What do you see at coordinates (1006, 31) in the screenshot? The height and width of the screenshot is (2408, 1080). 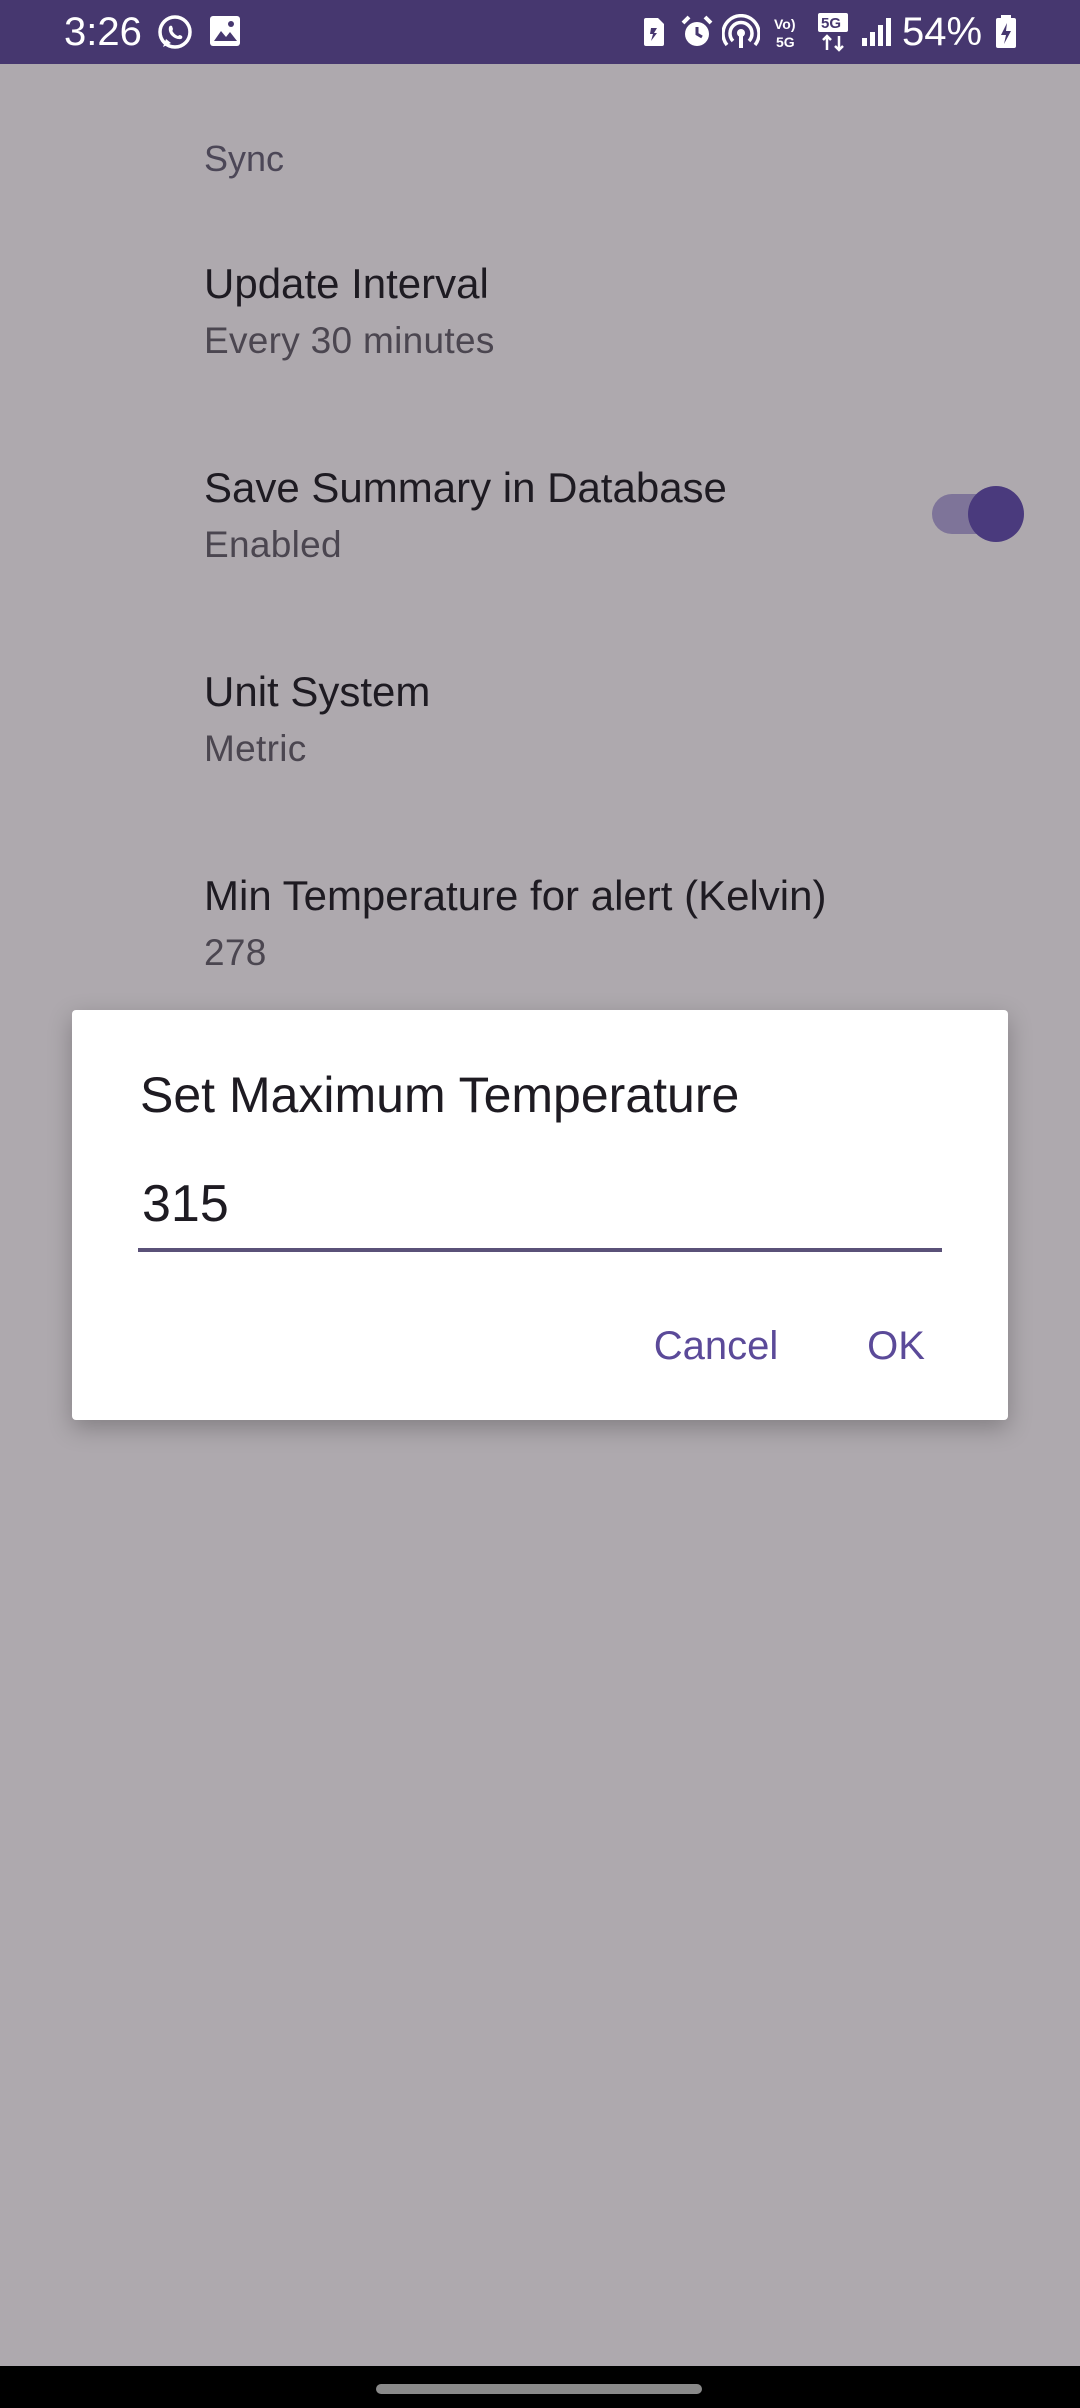 I see `battery-charging-icon` at bounding box center [1006, 31].